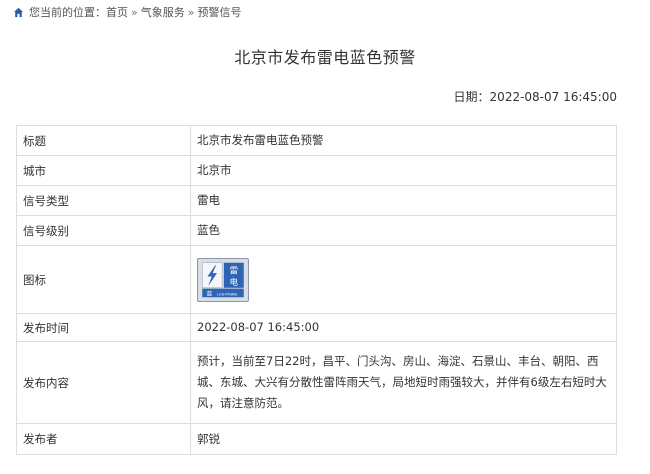 The image size is (650, 474). I want to click on table-row-signal-type: 信号类型 雷电, so click(316, 200).